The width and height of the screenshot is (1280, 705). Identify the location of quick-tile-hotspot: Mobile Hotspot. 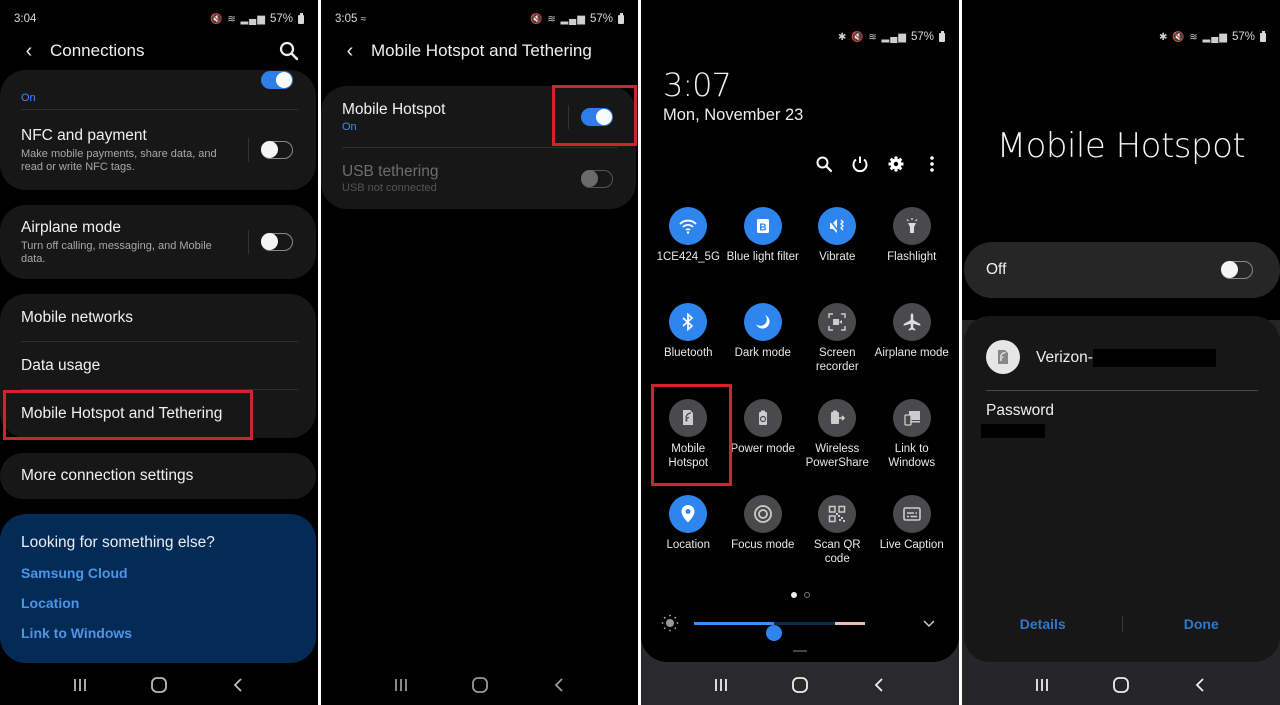
(688, 440).